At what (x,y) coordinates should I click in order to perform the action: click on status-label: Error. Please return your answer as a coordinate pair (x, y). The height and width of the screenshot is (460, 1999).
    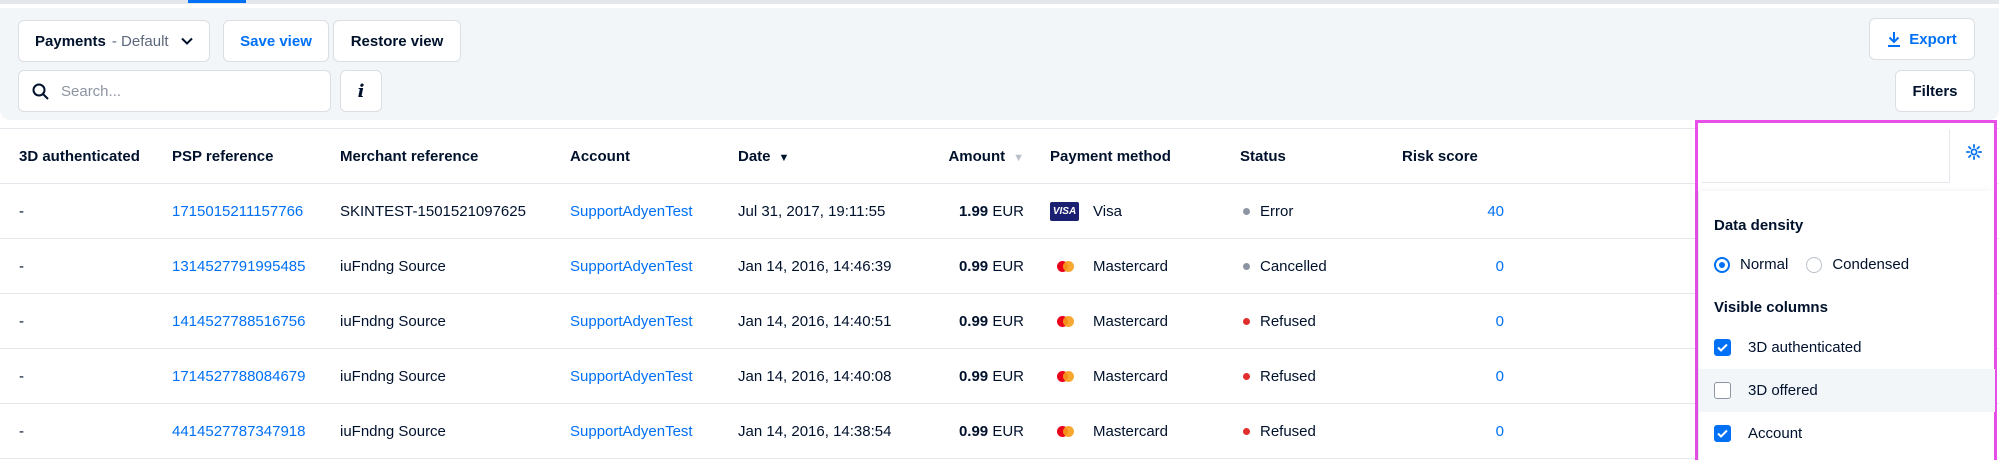
    Looking at the image, I should click on (1277, 211).